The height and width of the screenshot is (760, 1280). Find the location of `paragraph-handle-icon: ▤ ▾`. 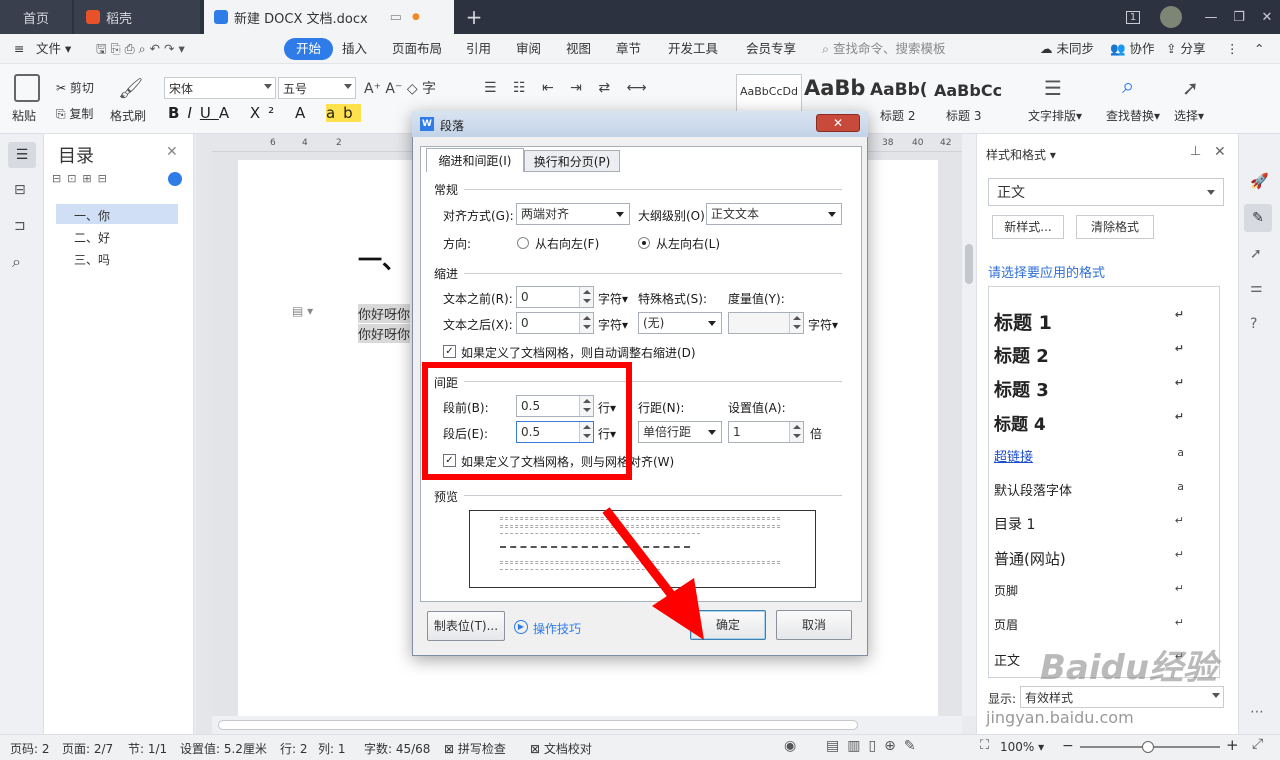

paragraph-handle-icon: ▤ ▾ is located at coordinates (302, 311).